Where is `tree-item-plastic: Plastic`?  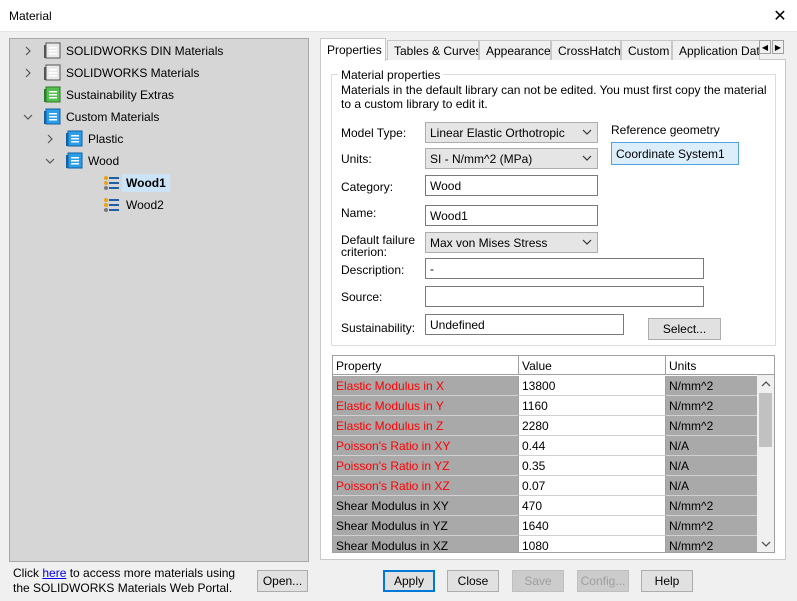
tree-item-plastic: Plastic is located at coordinates (82, 139).